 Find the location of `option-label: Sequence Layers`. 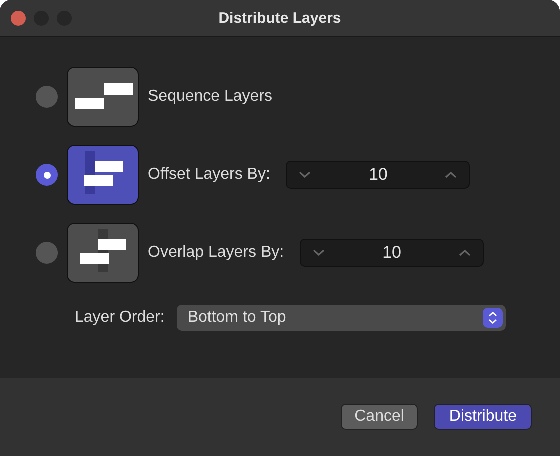

option-label: Sequence Layers is located at coordinates (210, 97).